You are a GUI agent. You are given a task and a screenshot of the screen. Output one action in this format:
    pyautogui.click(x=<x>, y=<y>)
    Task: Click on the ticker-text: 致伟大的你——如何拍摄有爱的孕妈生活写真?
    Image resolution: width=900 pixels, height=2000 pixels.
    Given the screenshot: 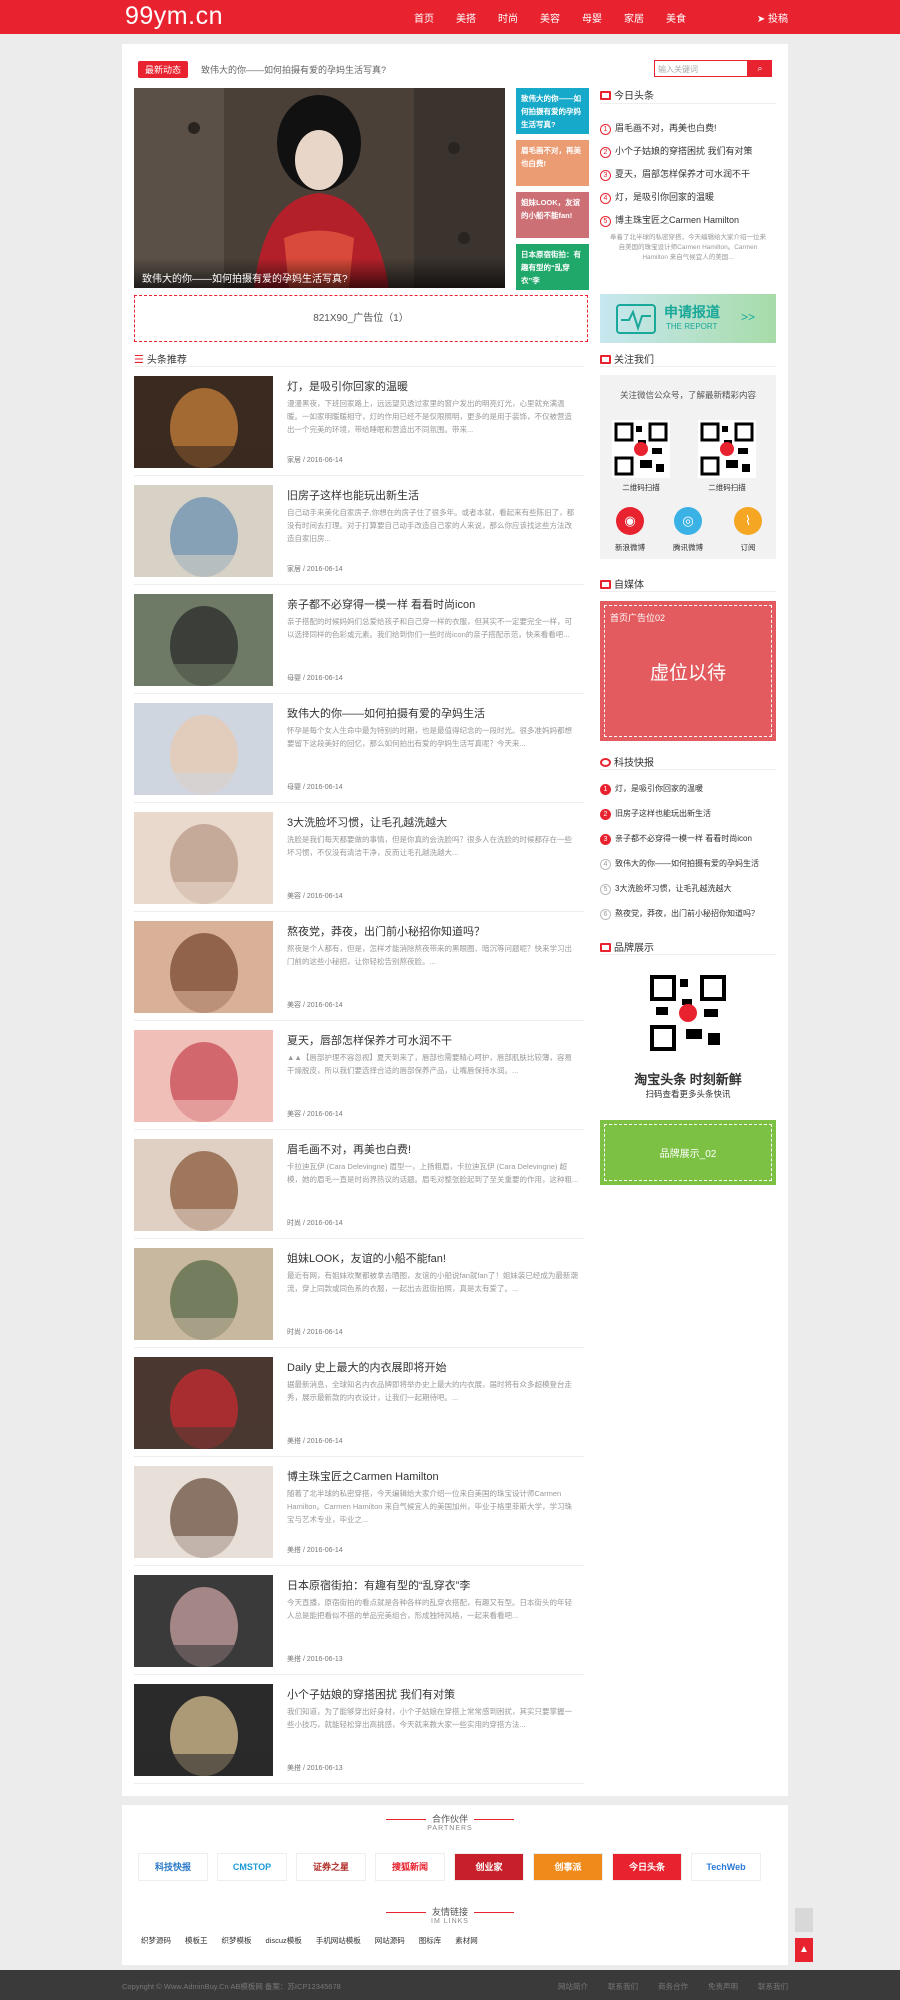 What is the action you would take?
    pyautogui.click(x=293, y=69)
    